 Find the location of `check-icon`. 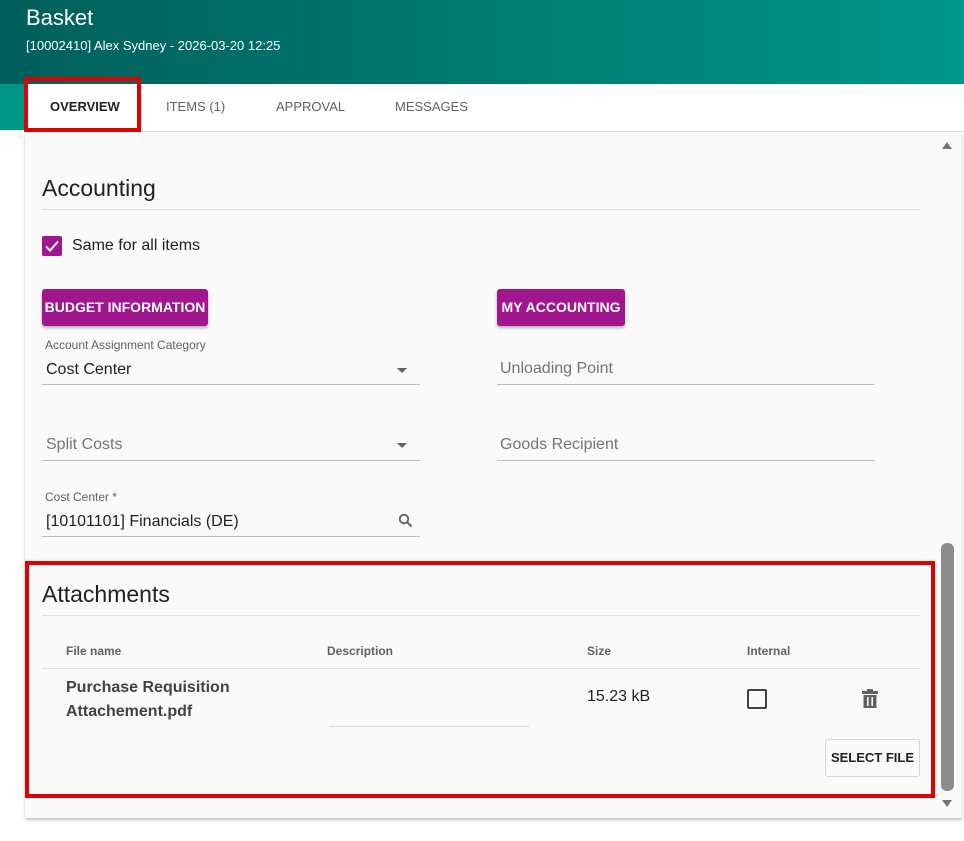

check-icon is located at coordinates (52, 246).